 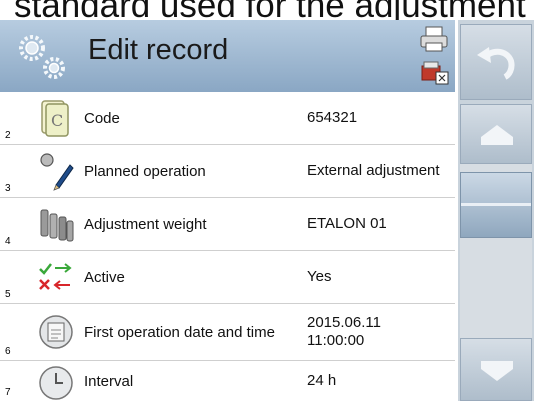 I want to click on gears-logo-icon, so click(x=42, y=57).